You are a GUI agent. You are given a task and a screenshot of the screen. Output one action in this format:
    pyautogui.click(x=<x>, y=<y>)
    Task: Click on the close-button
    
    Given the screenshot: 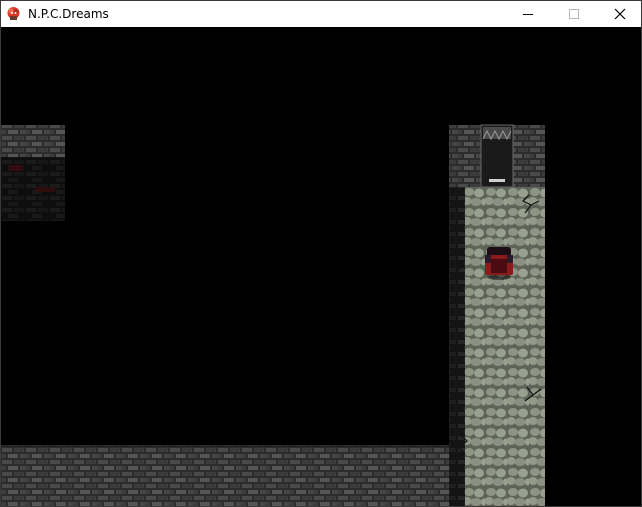 What is the action you would take?
    pyautogui.click(x=619, y=14)
    